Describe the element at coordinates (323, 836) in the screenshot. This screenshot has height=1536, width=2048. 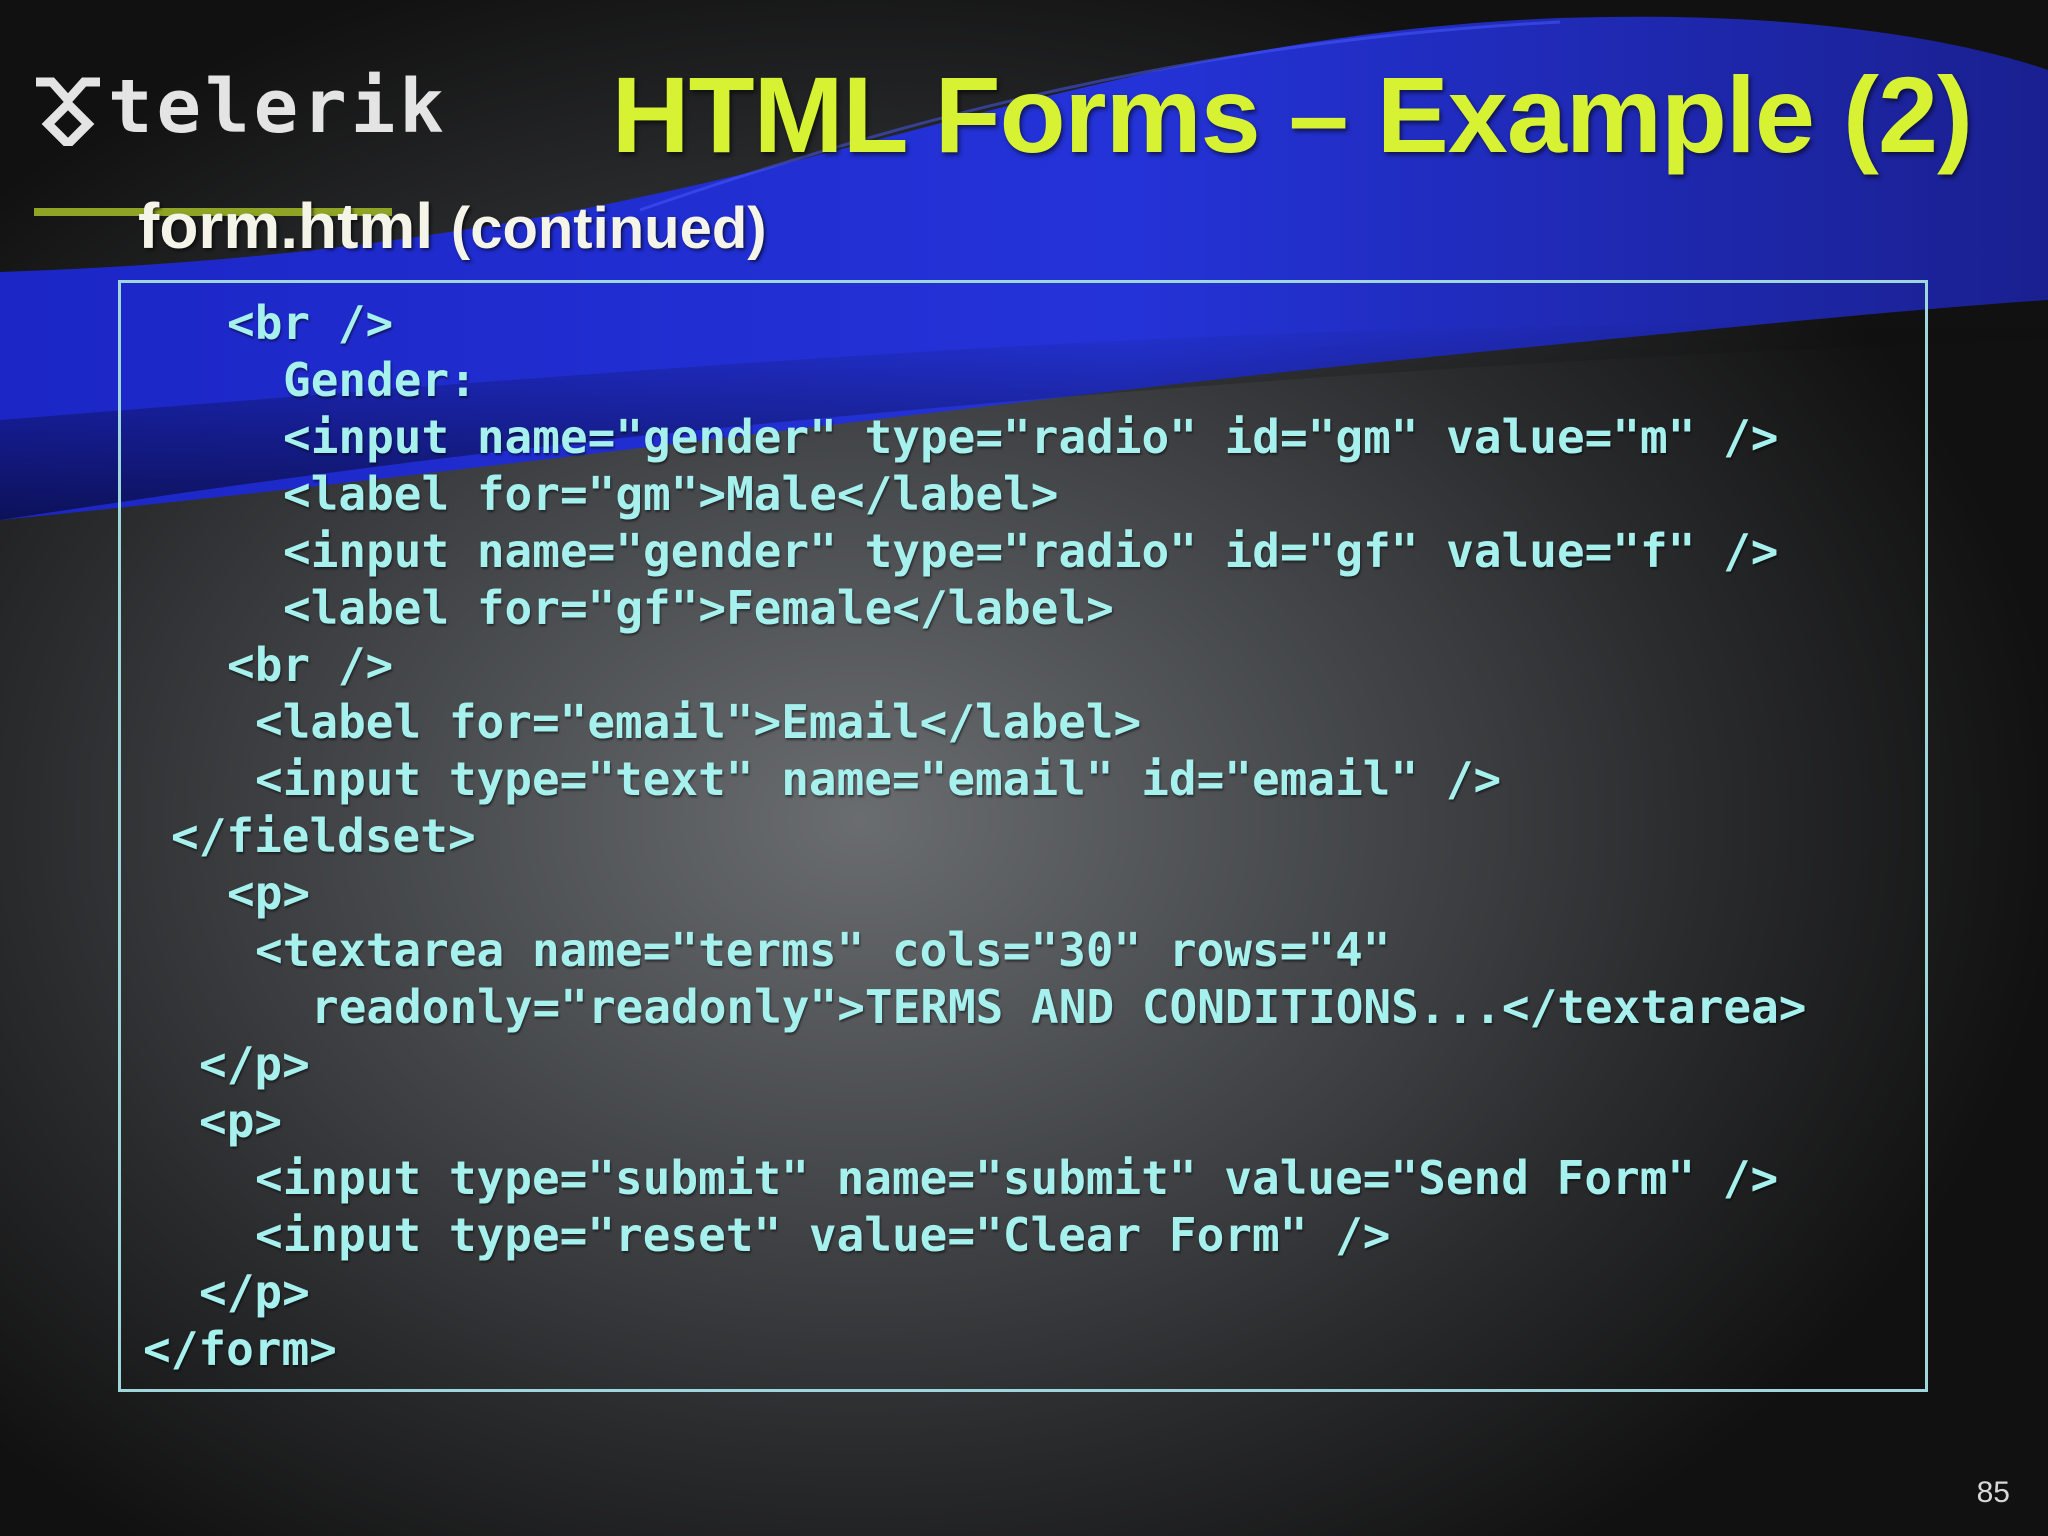
I see `code-line: </fieldset>` at that location.